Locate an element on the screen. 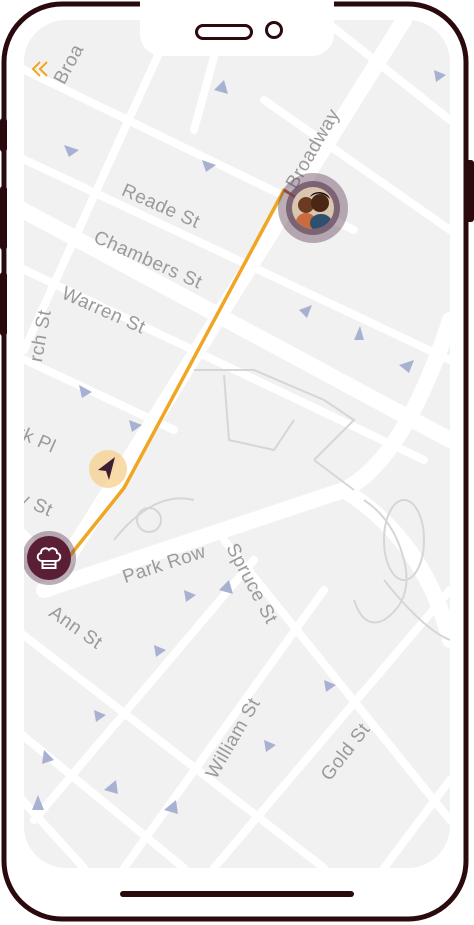  customer-avatar is located at coordinates (313, 208).